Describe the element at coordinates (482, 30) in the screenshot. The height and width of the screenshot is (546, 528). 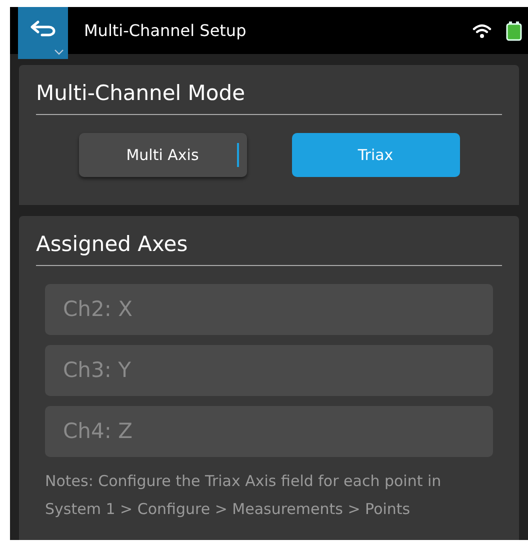
I see `wifi-icon` at that location.